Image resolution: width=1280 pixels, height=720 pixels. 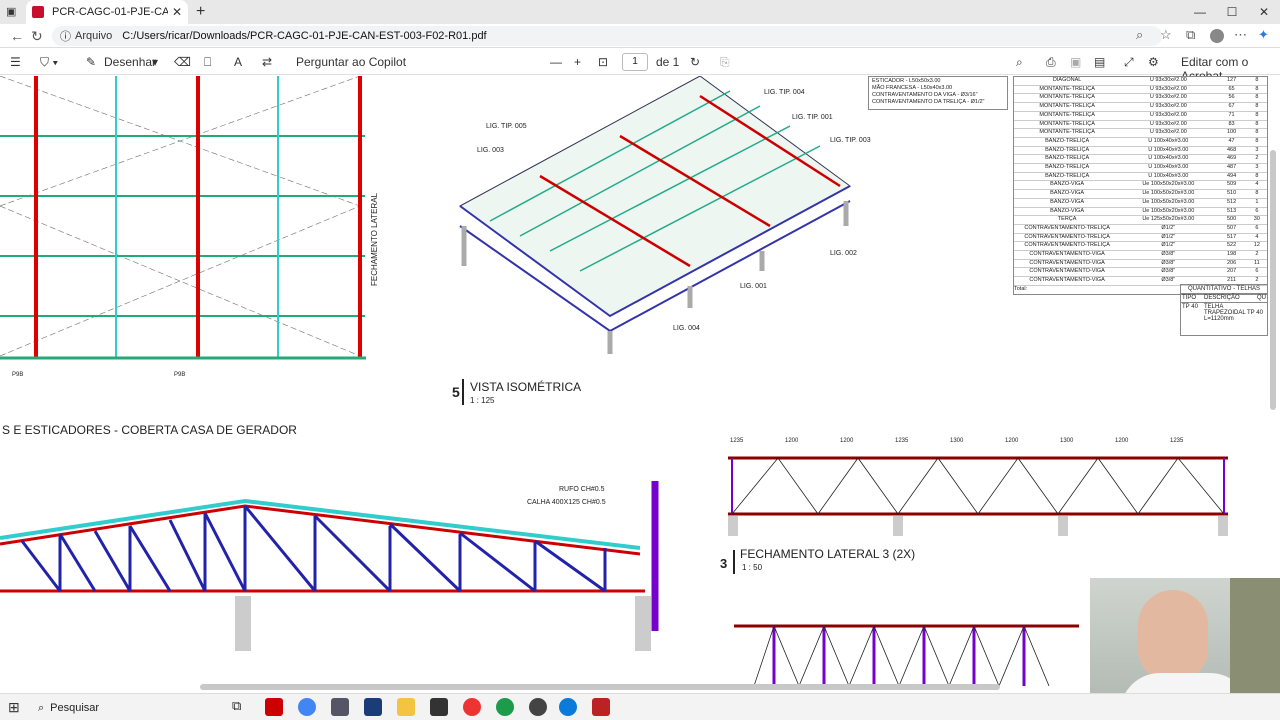 What do you see at coordinates (577, 62) in the screenshot?
I see `zoom-in-button: +` at bounding box center [577, 62].